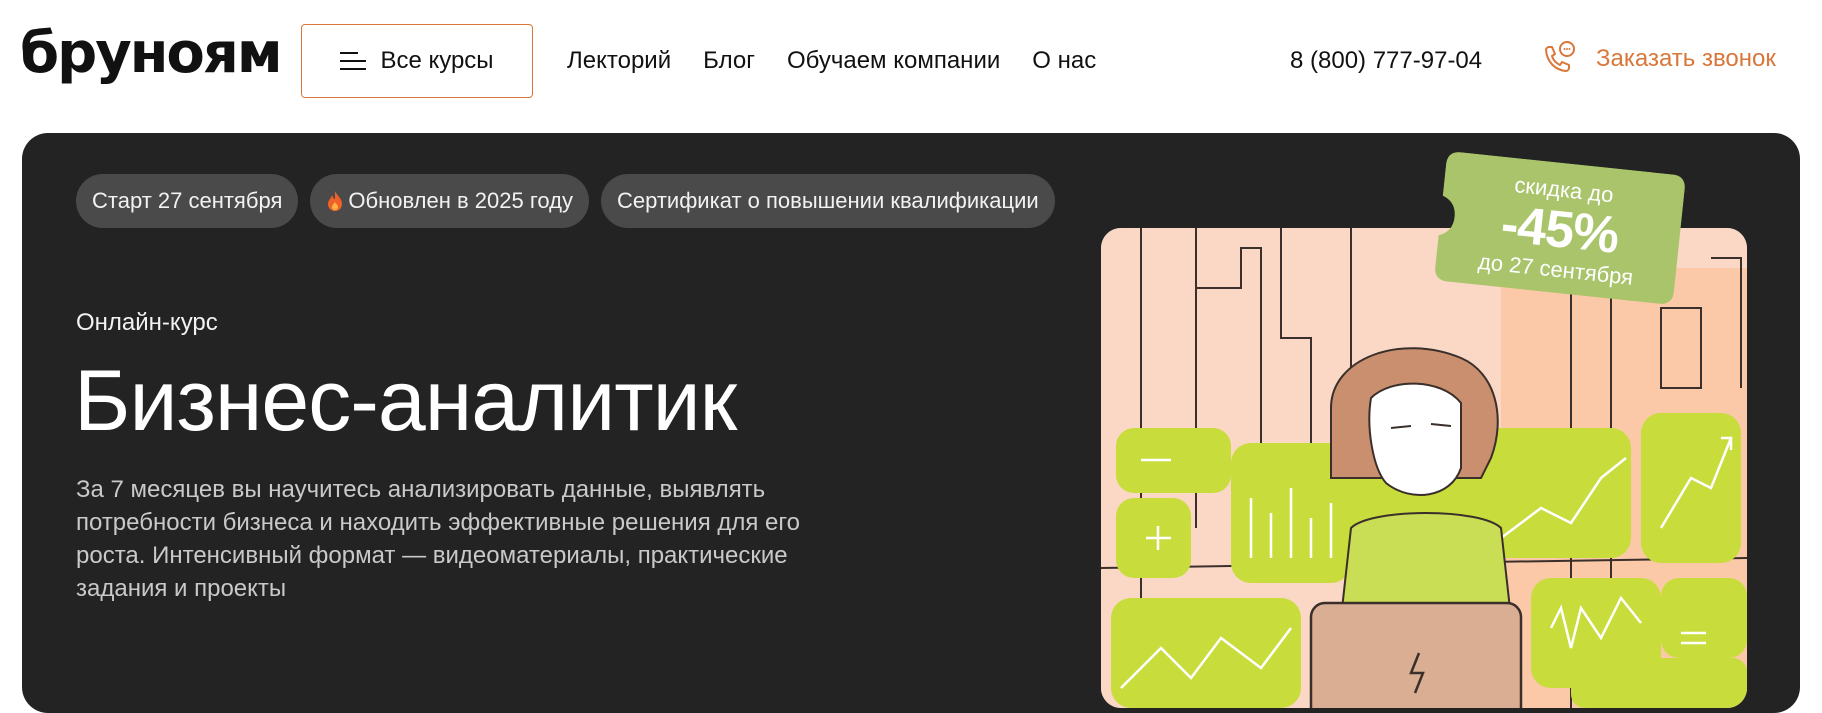 This screenshot has height=713, width=1822. I want to click on chip-start-date: Старт 27 сентября, so click(187, 201).